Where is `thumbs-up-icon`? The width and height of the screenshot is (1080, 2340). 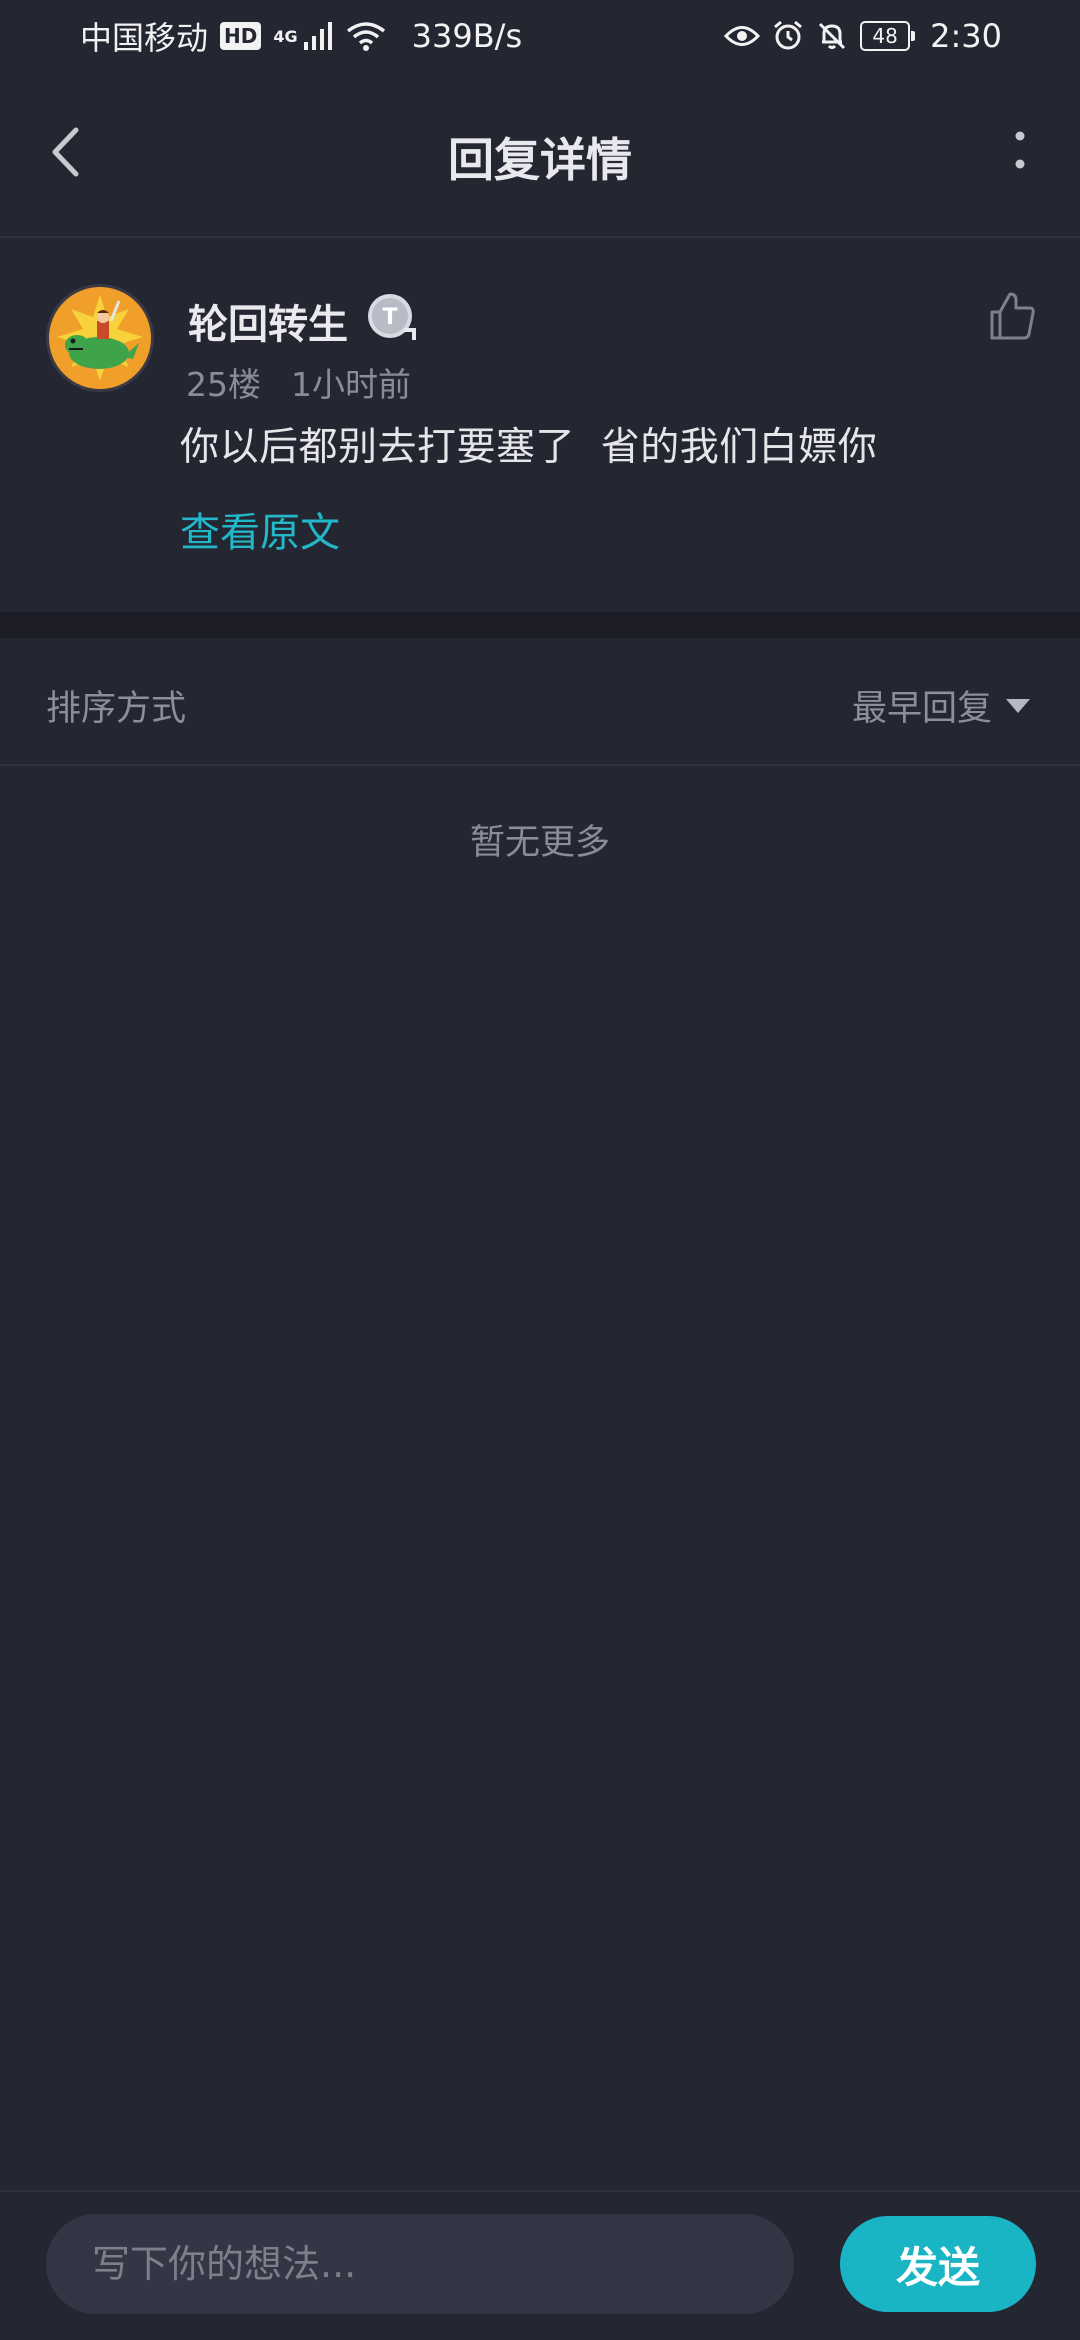 thumbs-up-icon is located at coordinates (1012, 316).